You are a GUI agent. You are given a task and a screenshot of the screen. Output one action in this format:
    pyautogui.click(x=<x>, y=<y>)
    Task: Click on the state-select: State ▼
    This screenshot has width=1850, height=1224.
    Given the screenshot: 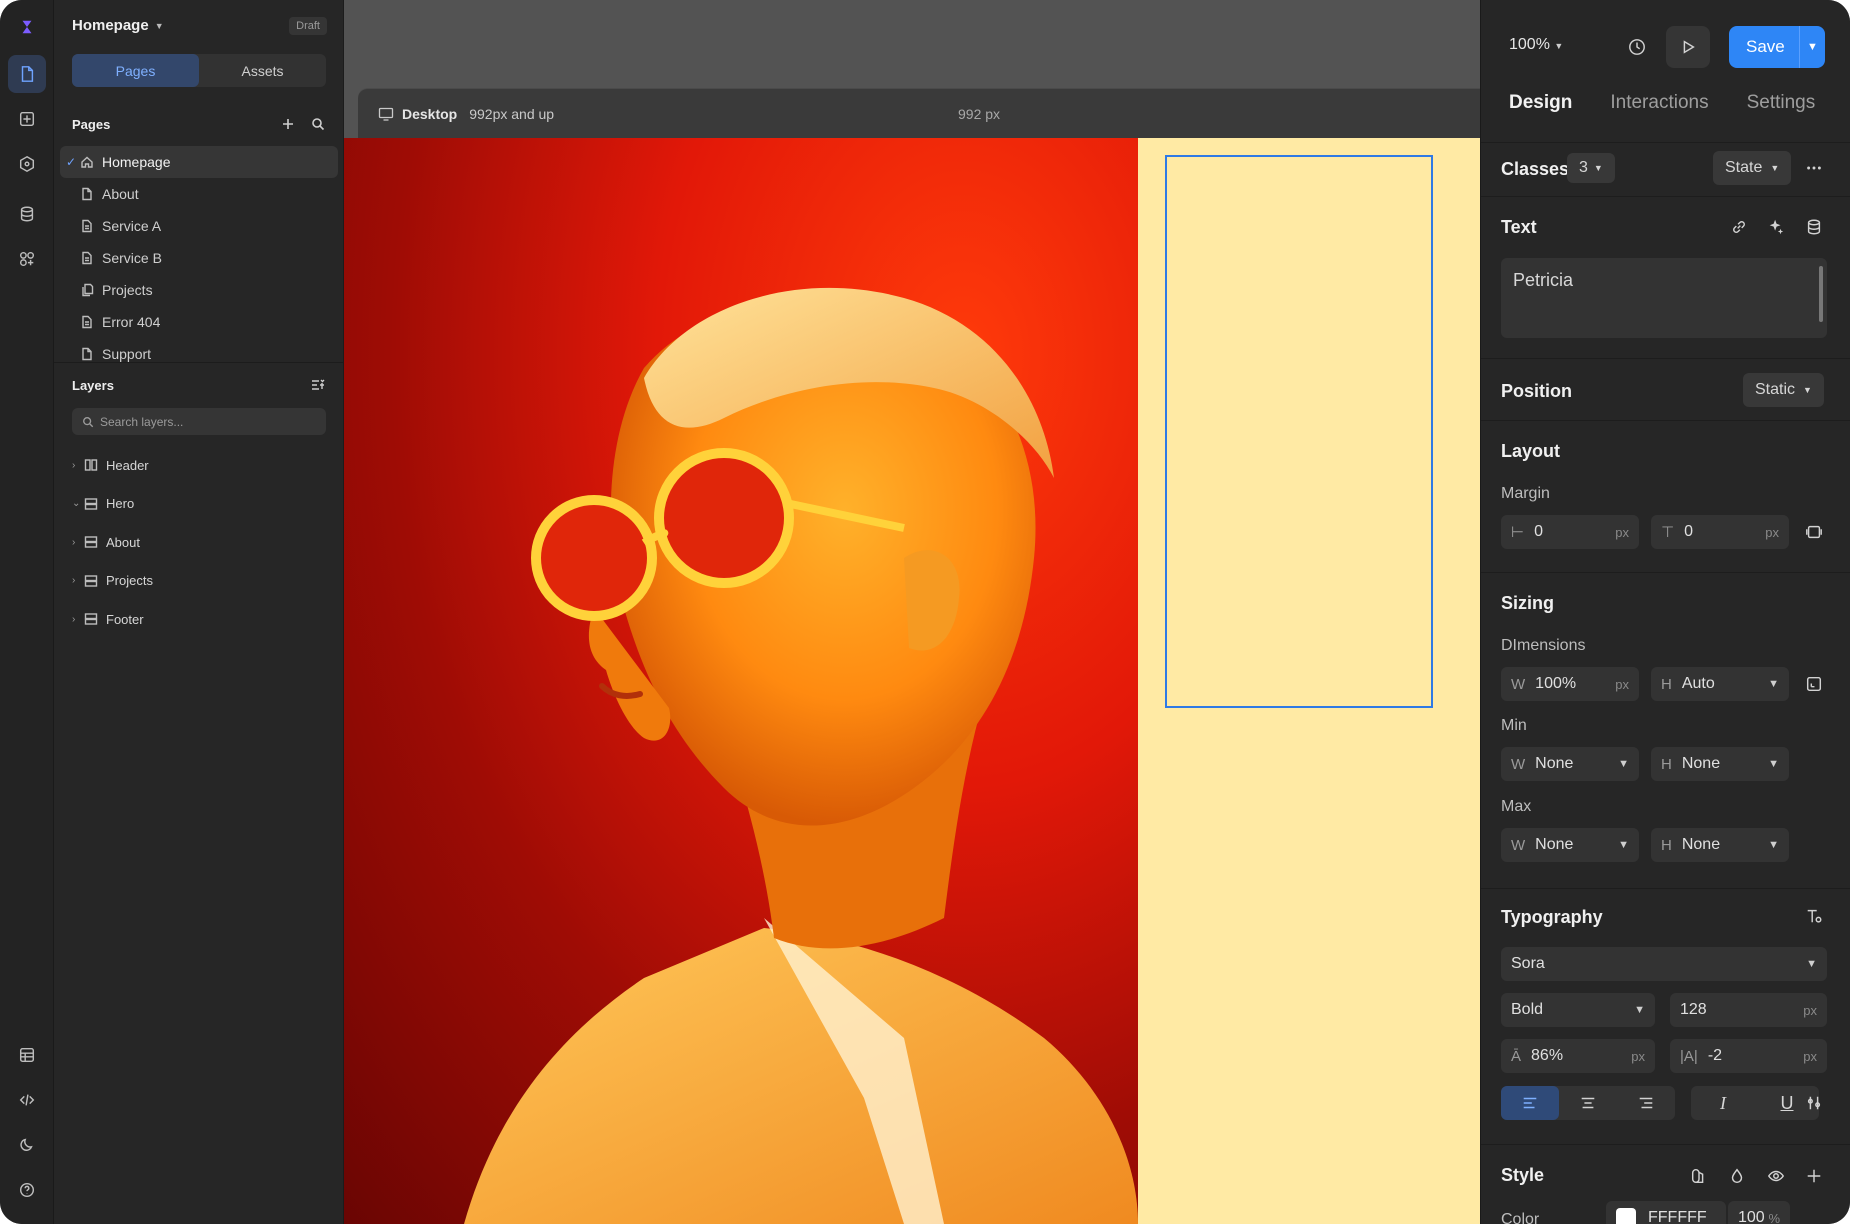 What is the action you would take?
    pyautogui.click(x=1752, y=168)
    